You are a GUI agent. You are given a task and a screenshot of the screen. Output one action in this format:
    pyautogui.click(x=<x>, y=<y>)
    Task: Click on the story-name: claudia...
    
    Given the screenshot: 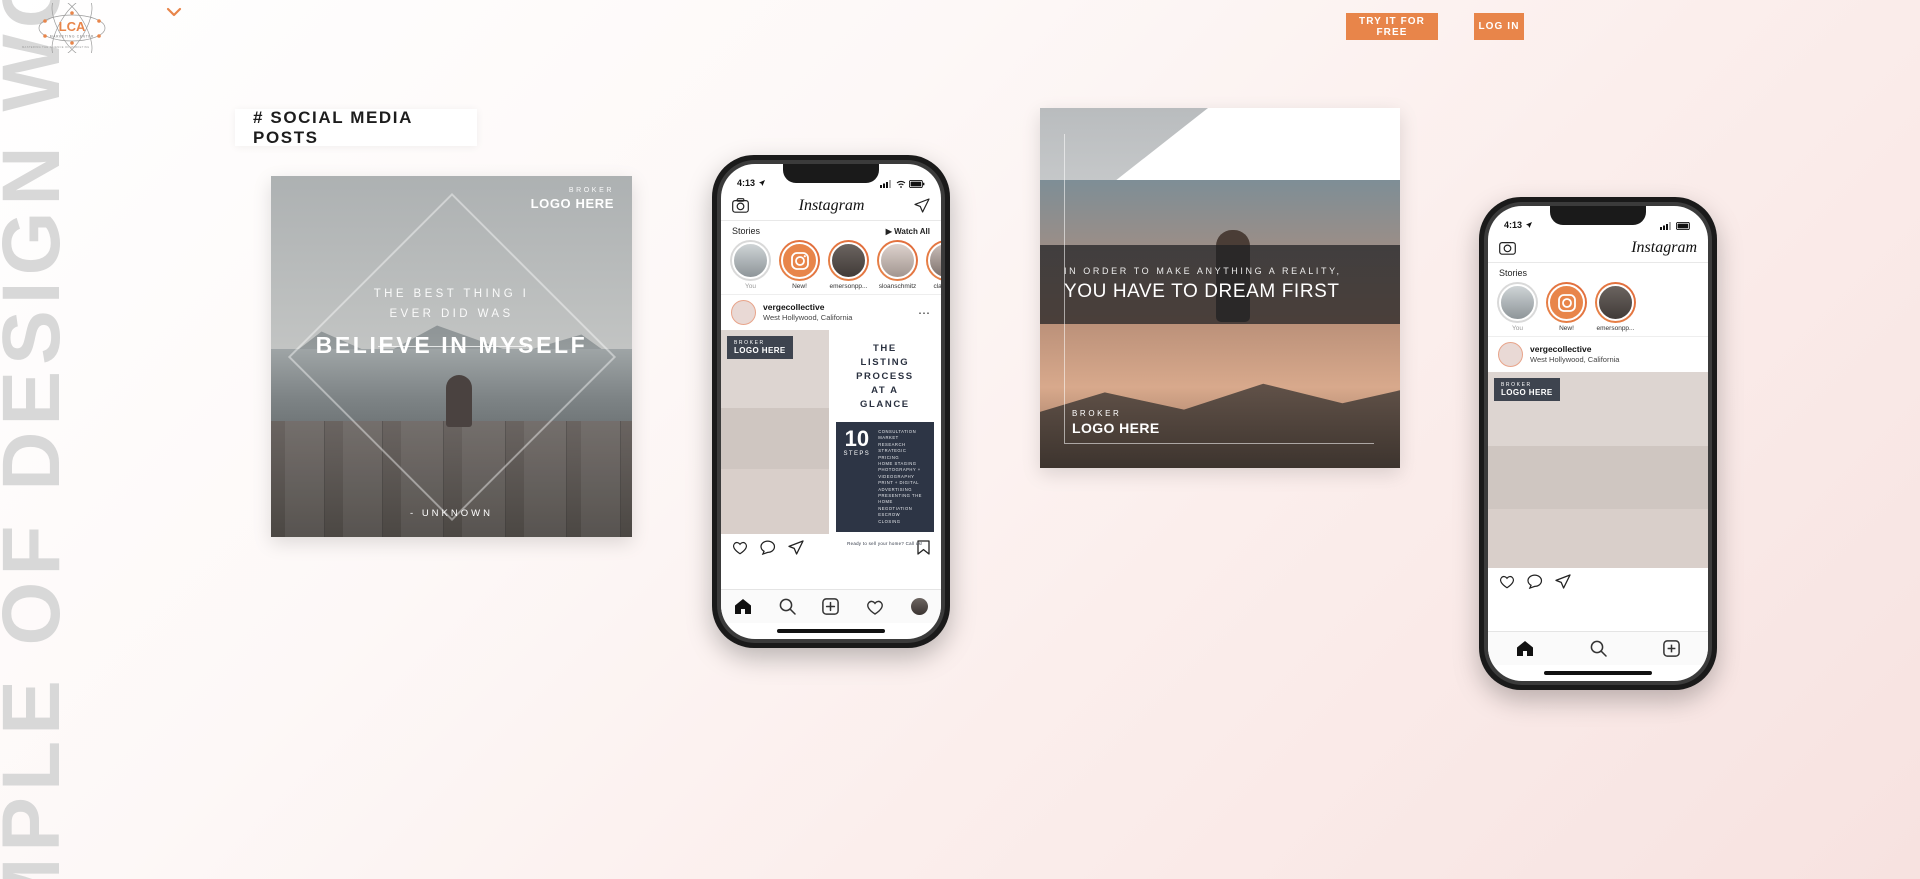 What is the action you would take?
    pyautogui.click(x=937, y=286)
    